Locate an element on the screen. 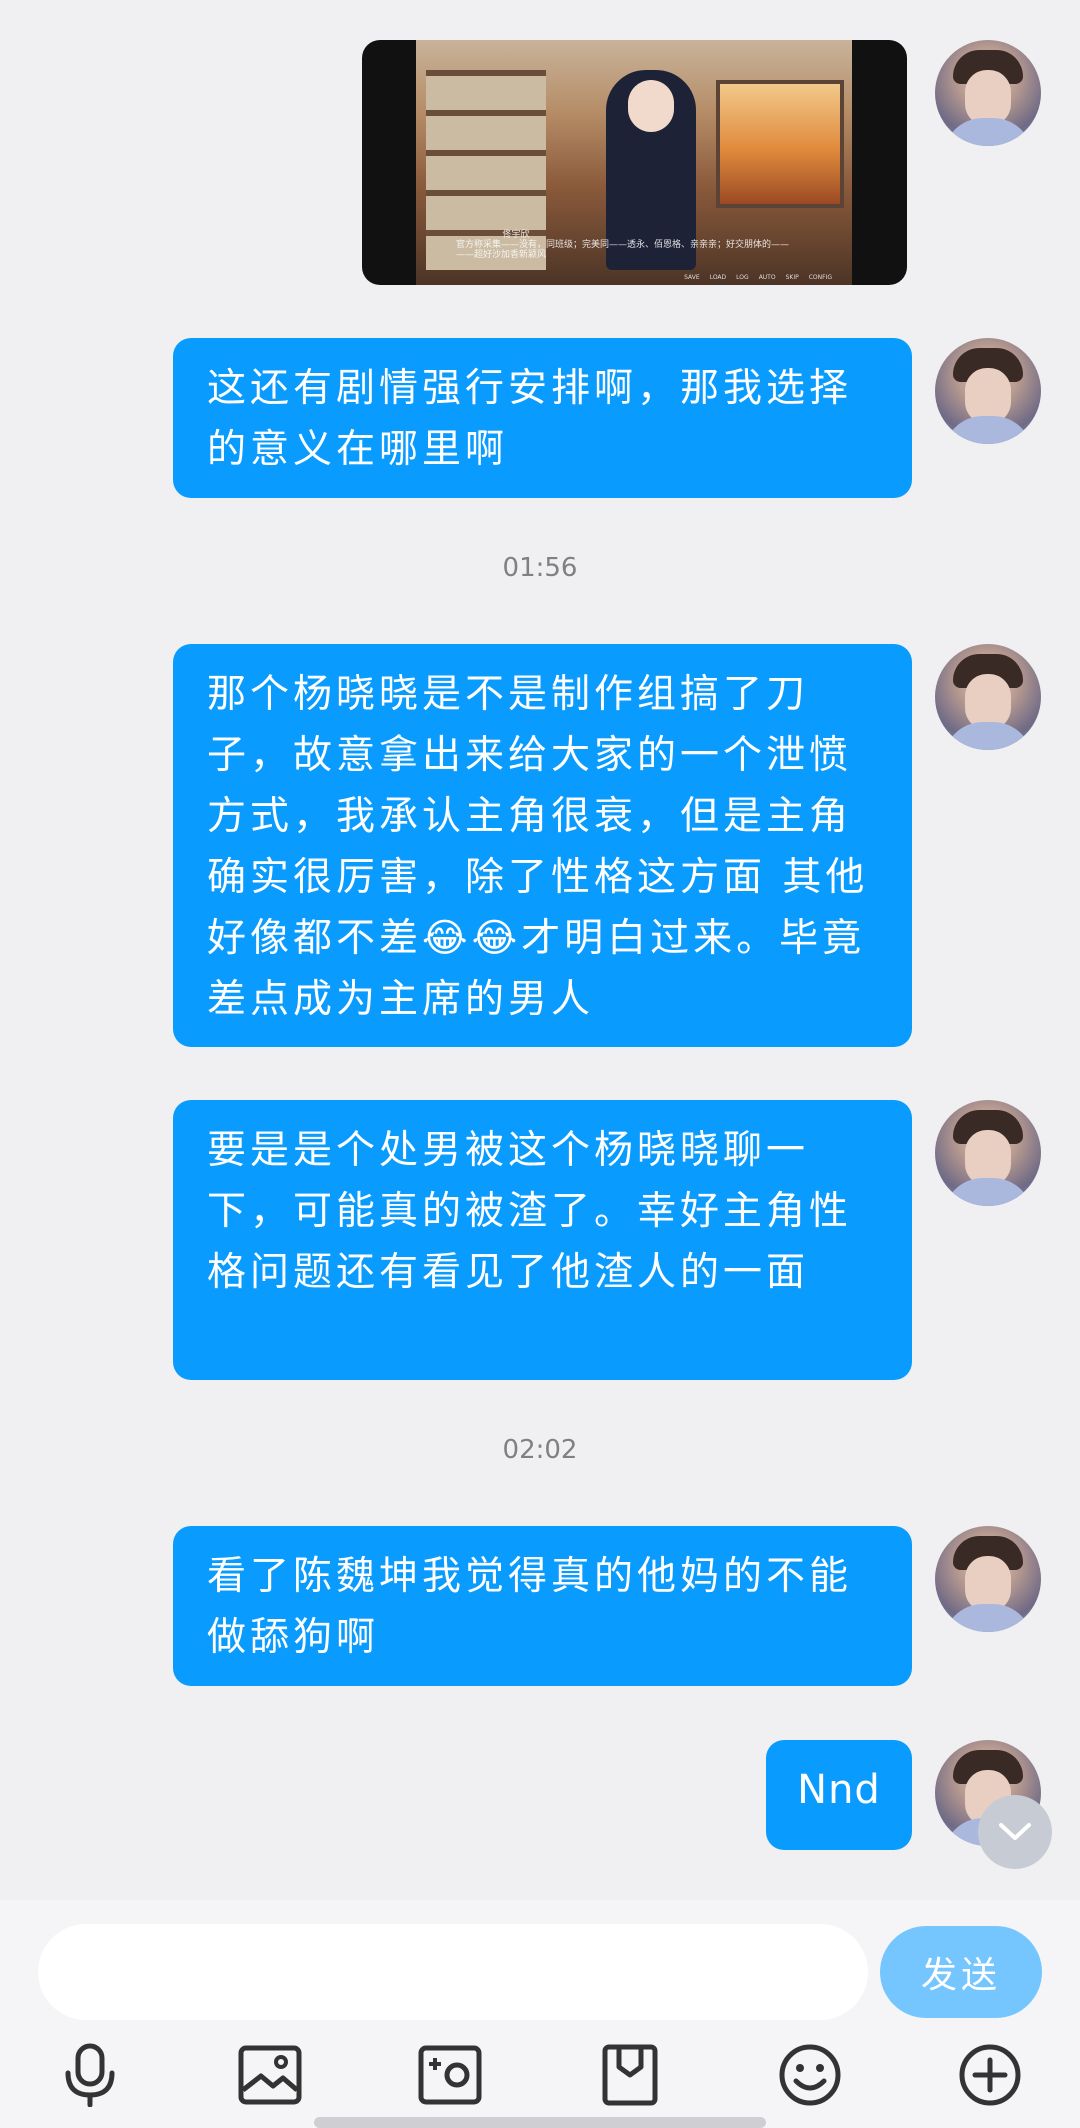  scroll-down-button is located at coordinates (1015, 1832).